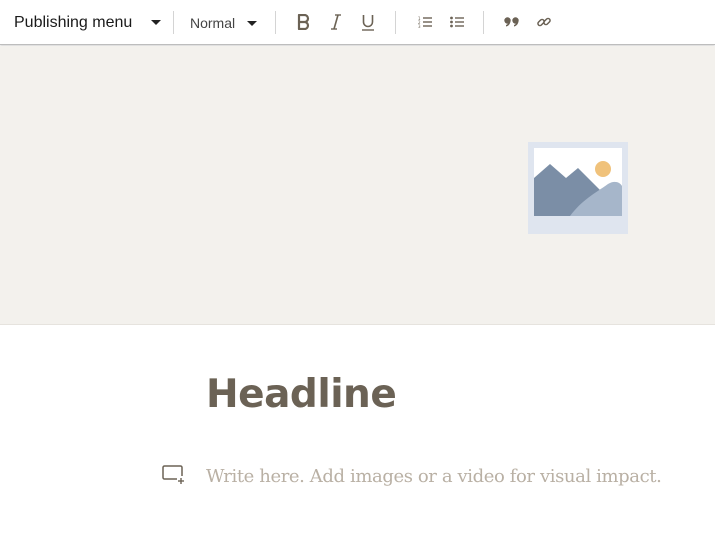 The height and width of the screenshot is (540, 715). I want to click on underline-button, so click(368, 22).